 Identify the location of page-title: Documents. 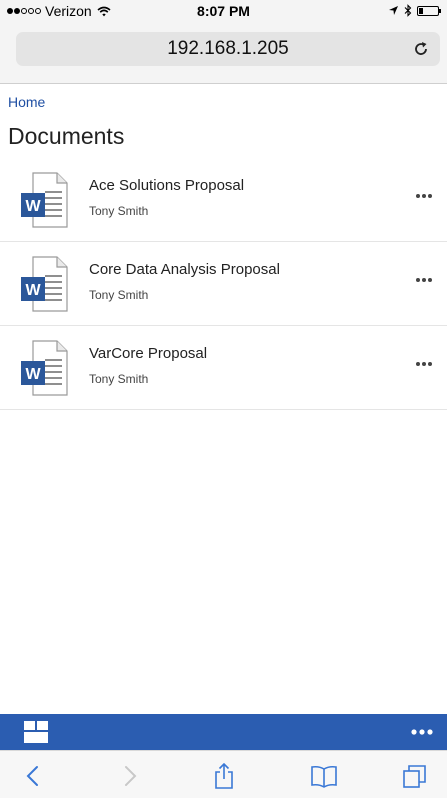
(66, 136).